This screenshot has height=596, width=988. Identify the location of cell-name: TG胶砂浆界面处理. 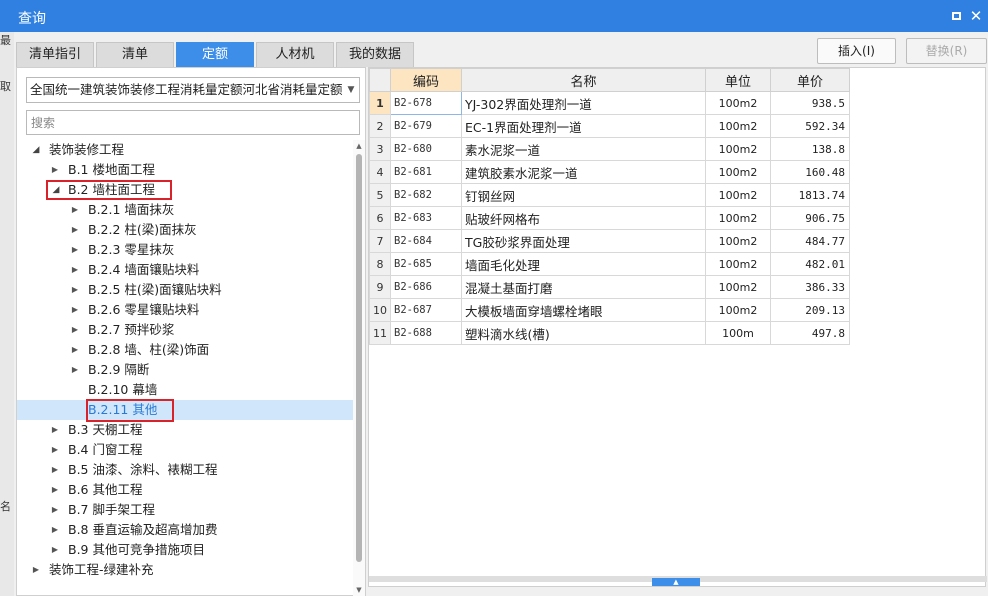
(583, 241).